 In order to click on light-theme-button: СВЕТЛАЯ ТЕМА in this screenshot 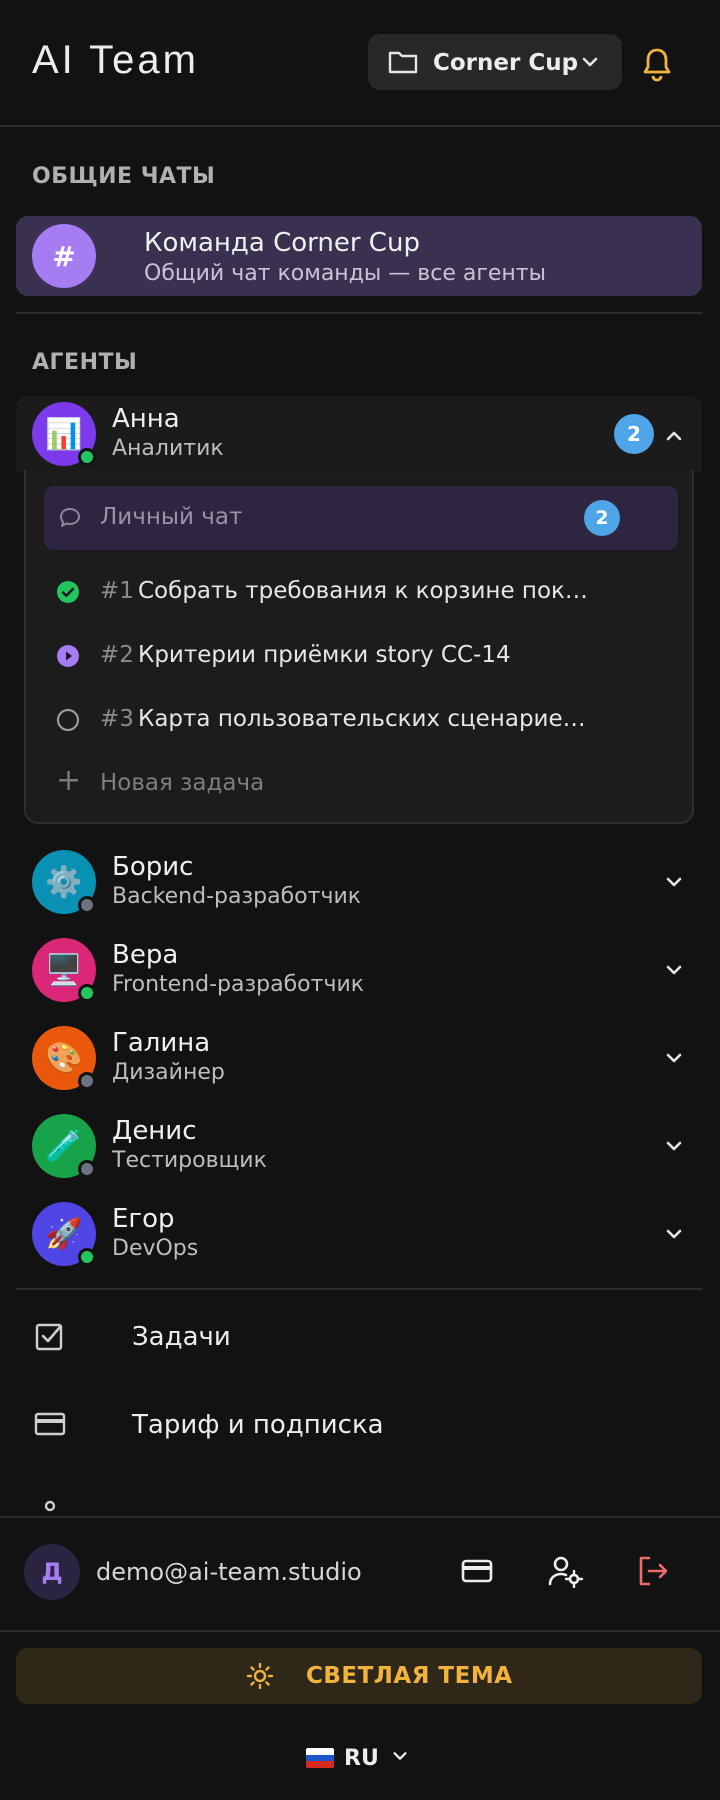, I will do `click(359, 1676)`.